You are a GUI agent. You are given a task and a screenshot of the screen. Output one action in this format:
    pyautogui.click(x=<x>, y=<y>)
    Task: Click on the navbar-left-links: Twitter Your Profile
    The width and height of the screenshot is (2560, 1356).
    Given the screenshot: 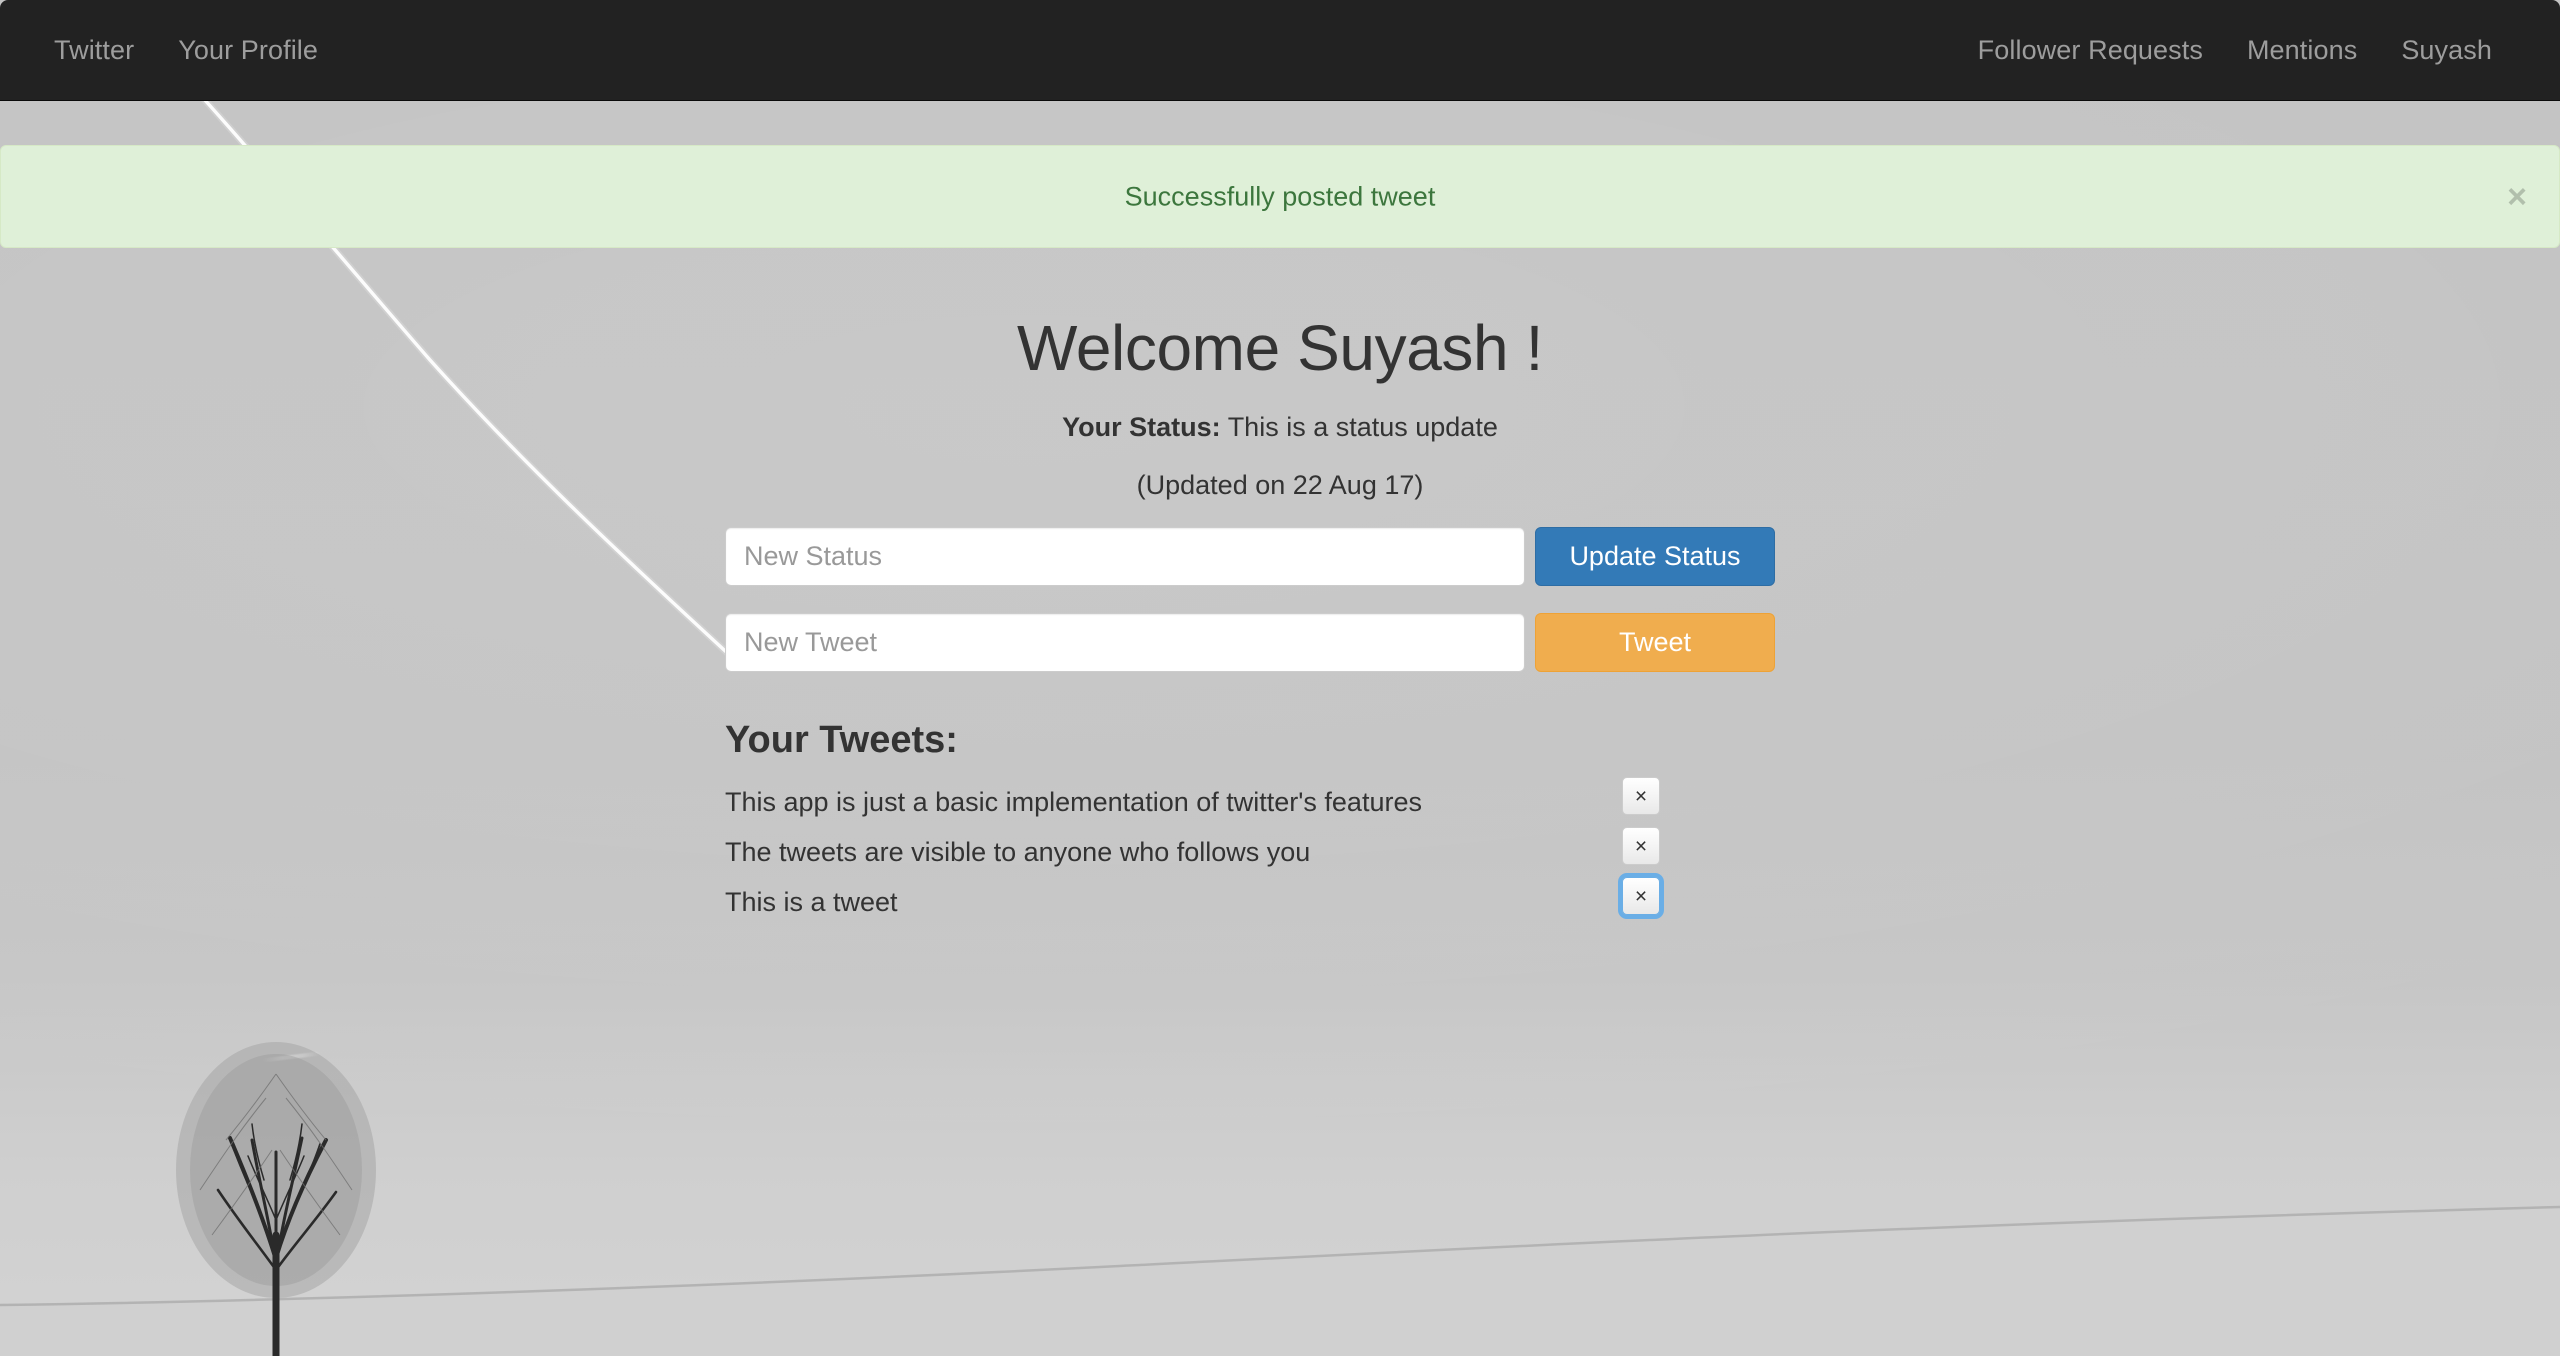 What is the action you would take?
    pyautogui.click(x=197, y=50)
    